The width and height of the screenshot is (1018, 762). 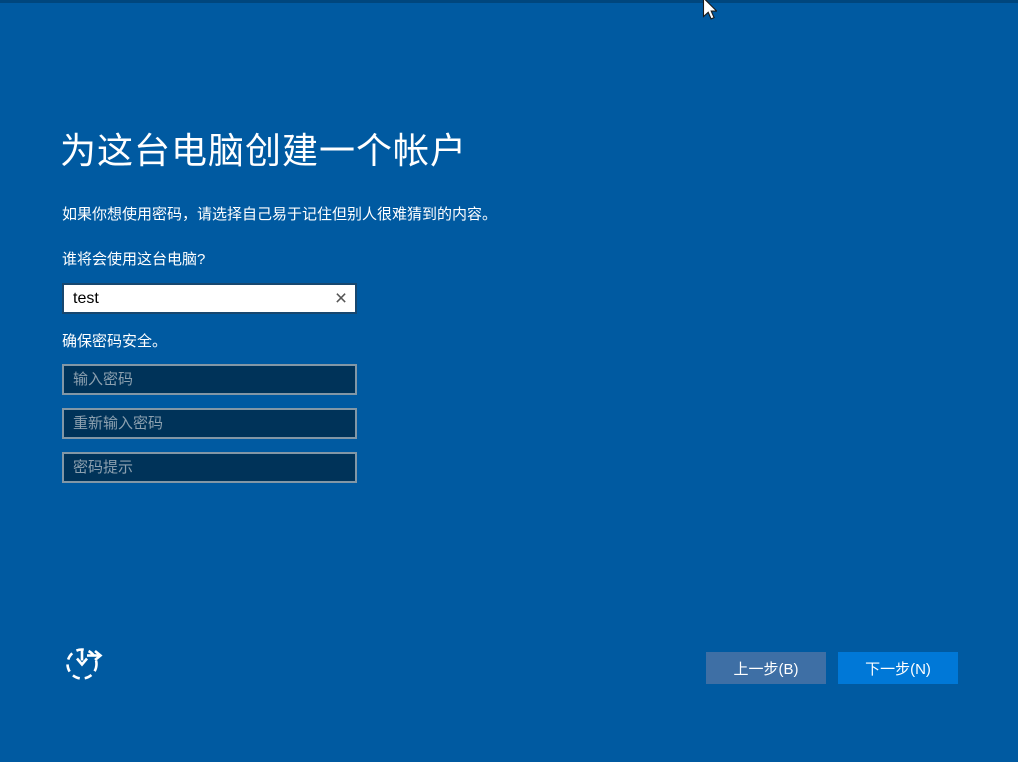 I want to click on ease-of-access-button, so click(x=85, y=664).